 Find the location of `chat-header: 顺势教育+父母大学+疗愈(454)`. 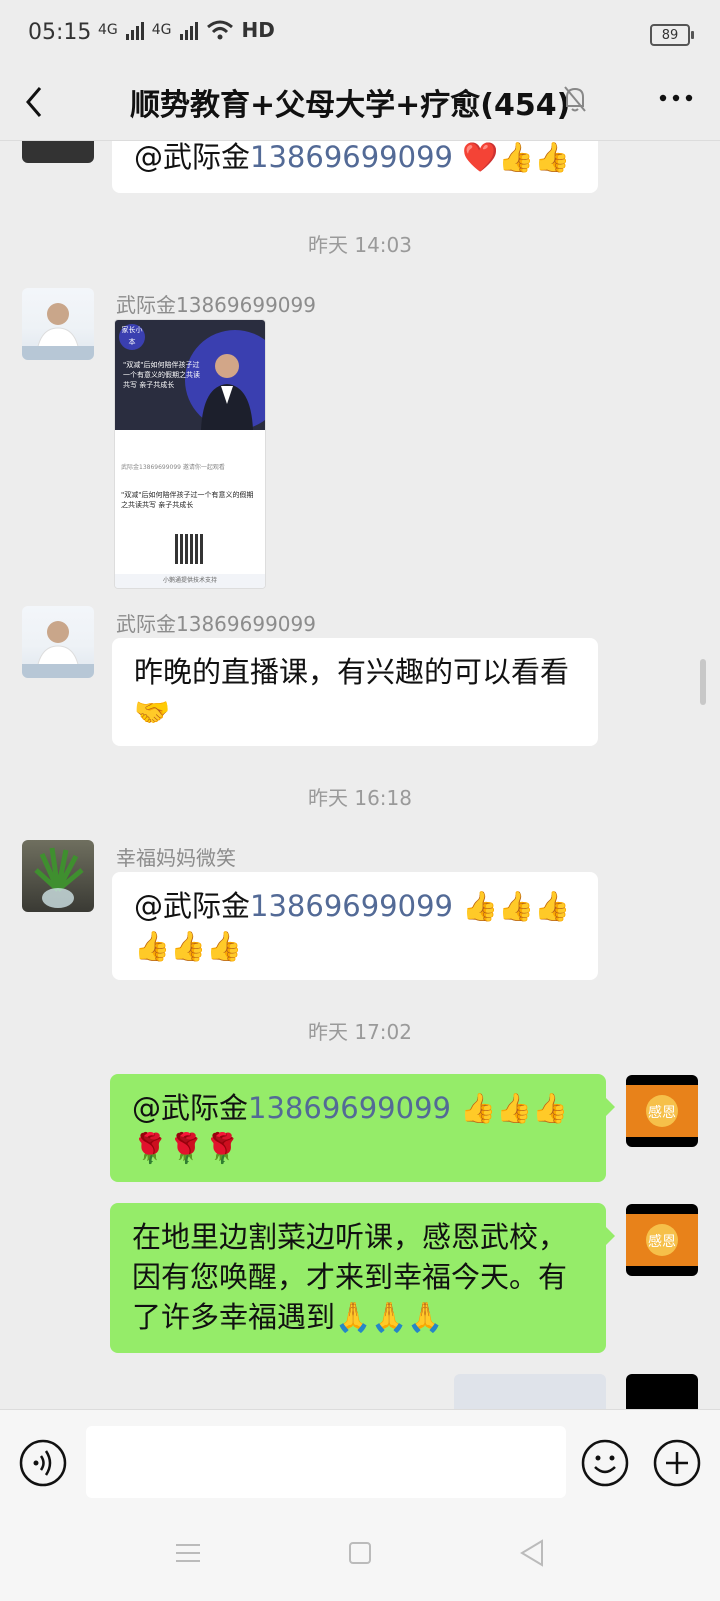

chat-header: 顺势教育+父母大学+疗愈(454) is located at coordinates (360, 103).